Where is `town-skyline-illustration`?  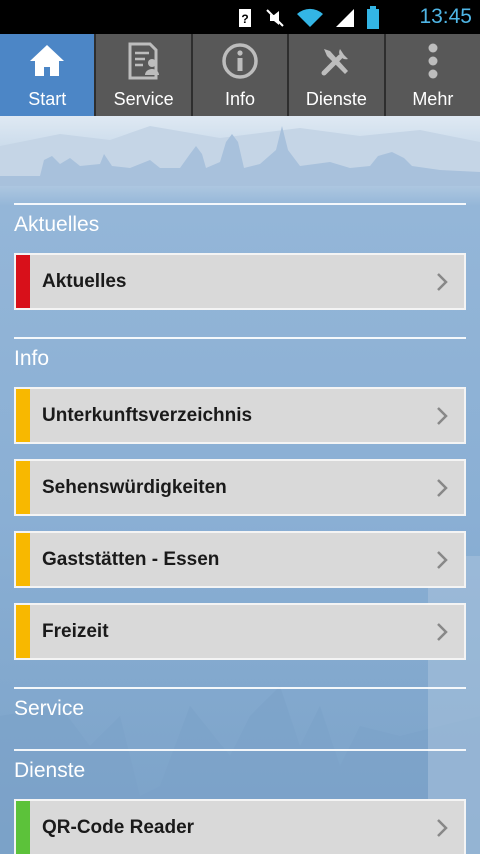
town-skyline-illustration is located at coordinates (240, 156).